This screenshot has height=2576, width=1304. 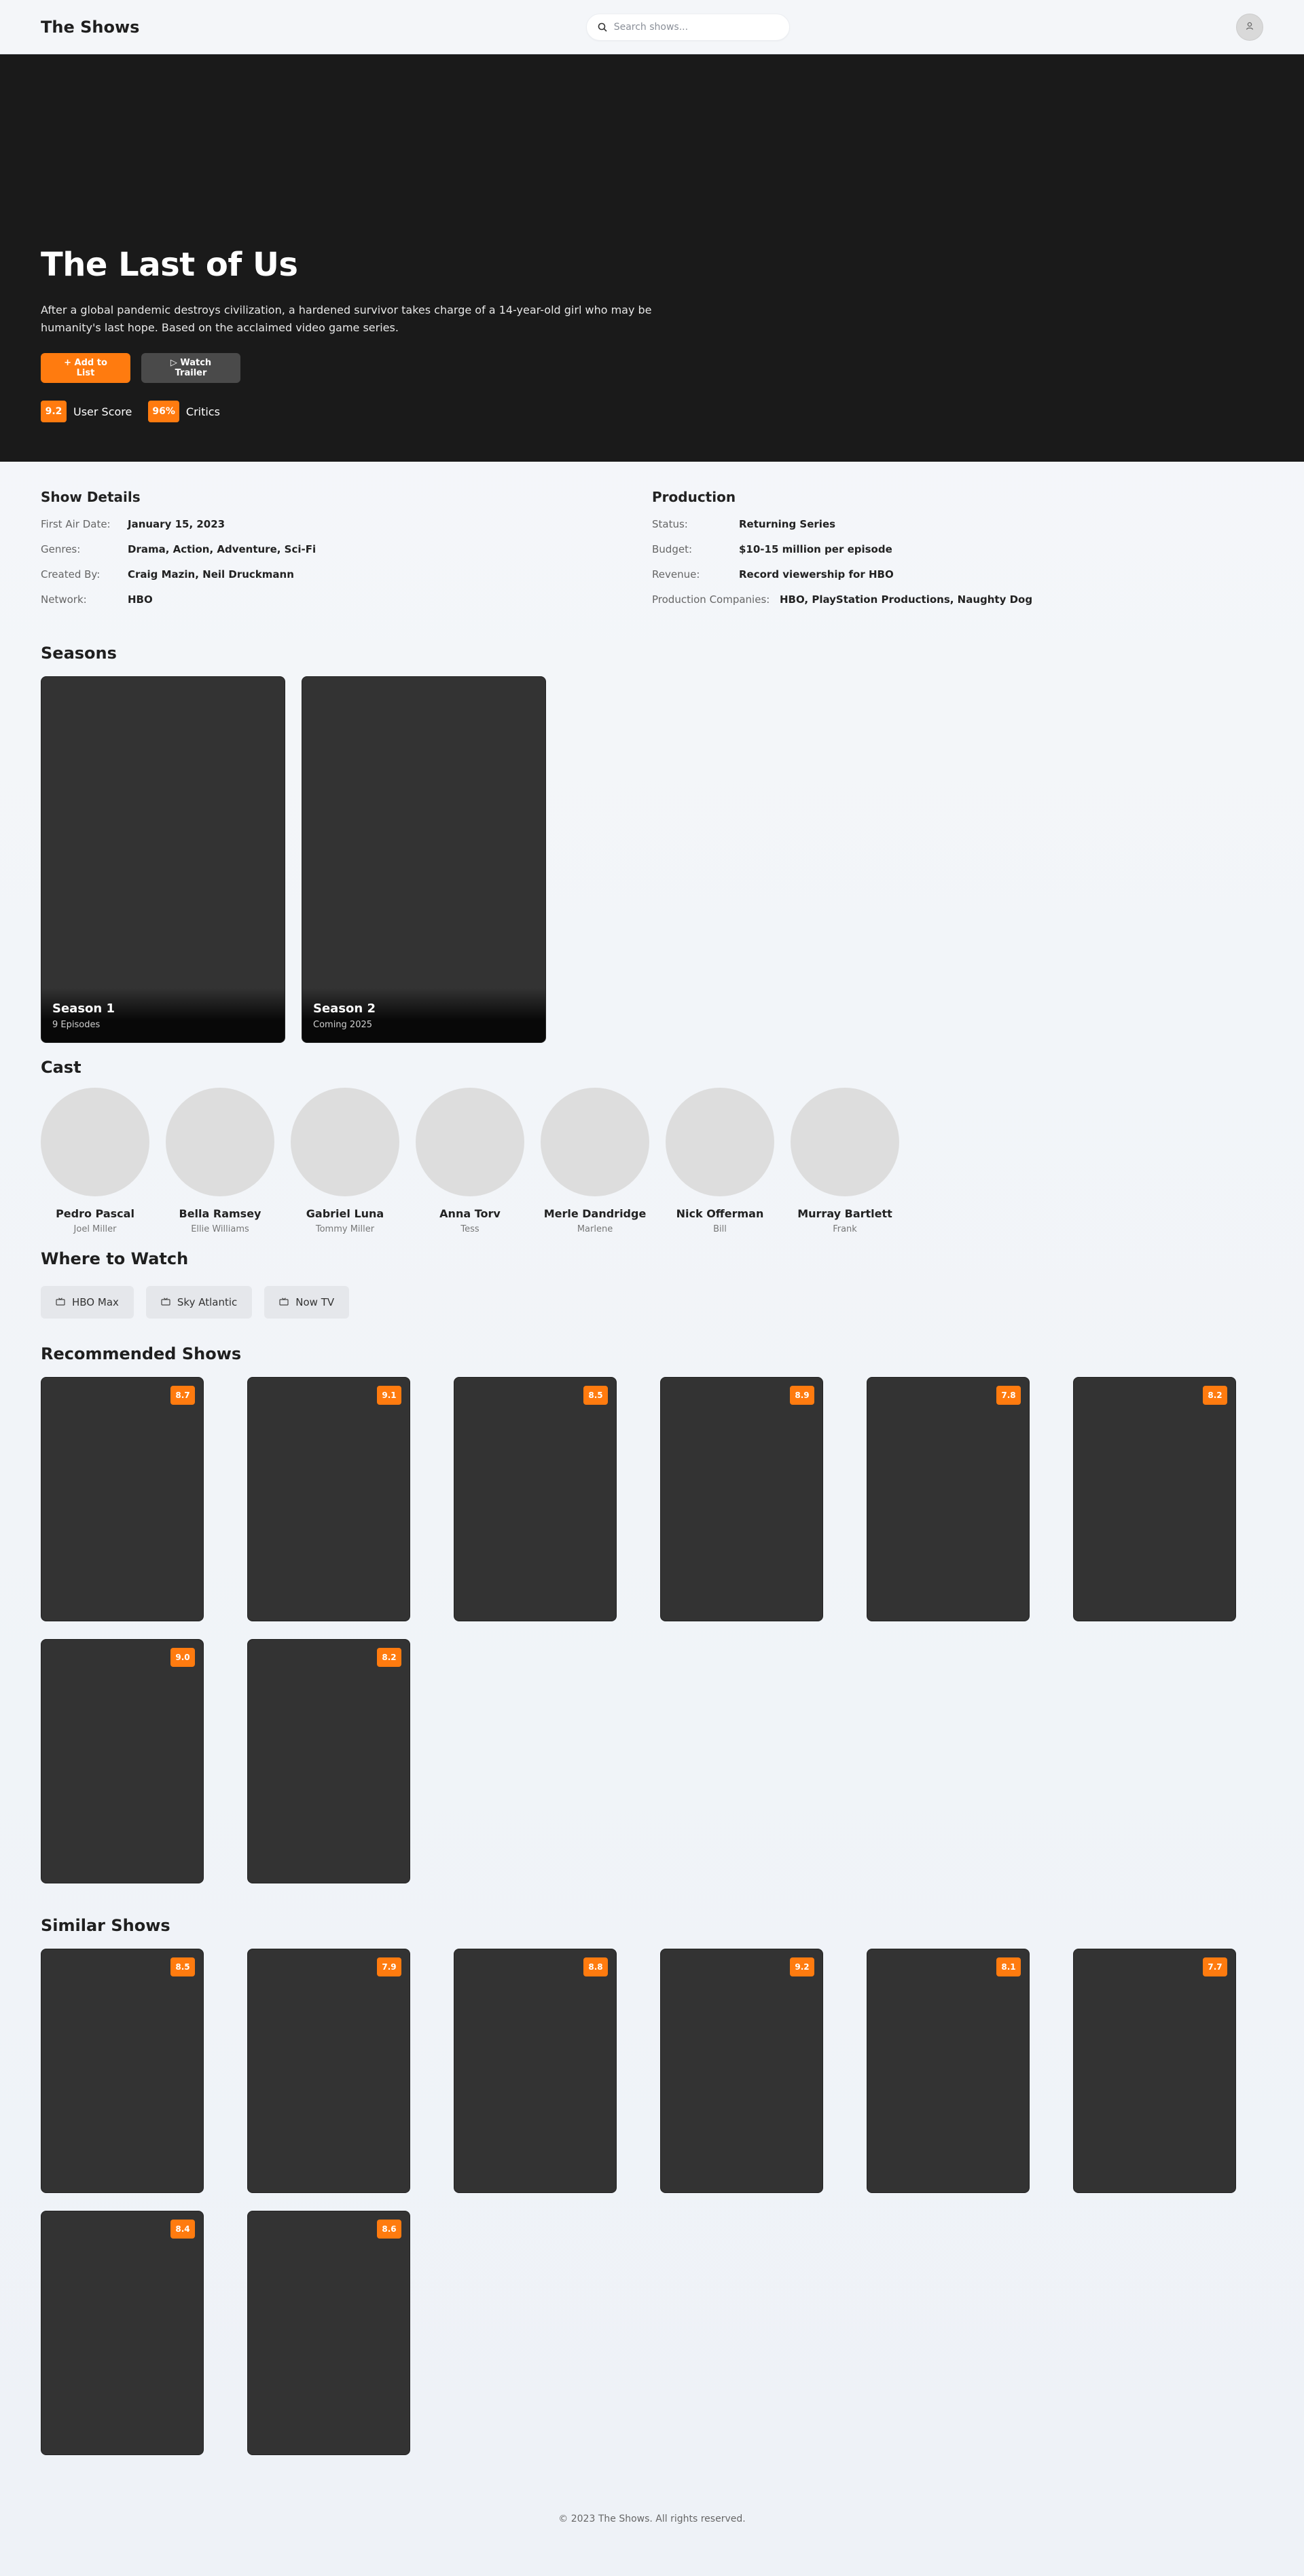 What do you see at coordinates (102, 412) in the screenshot?
I see `user-score-label: User Score` at bounding box center [102, 412].